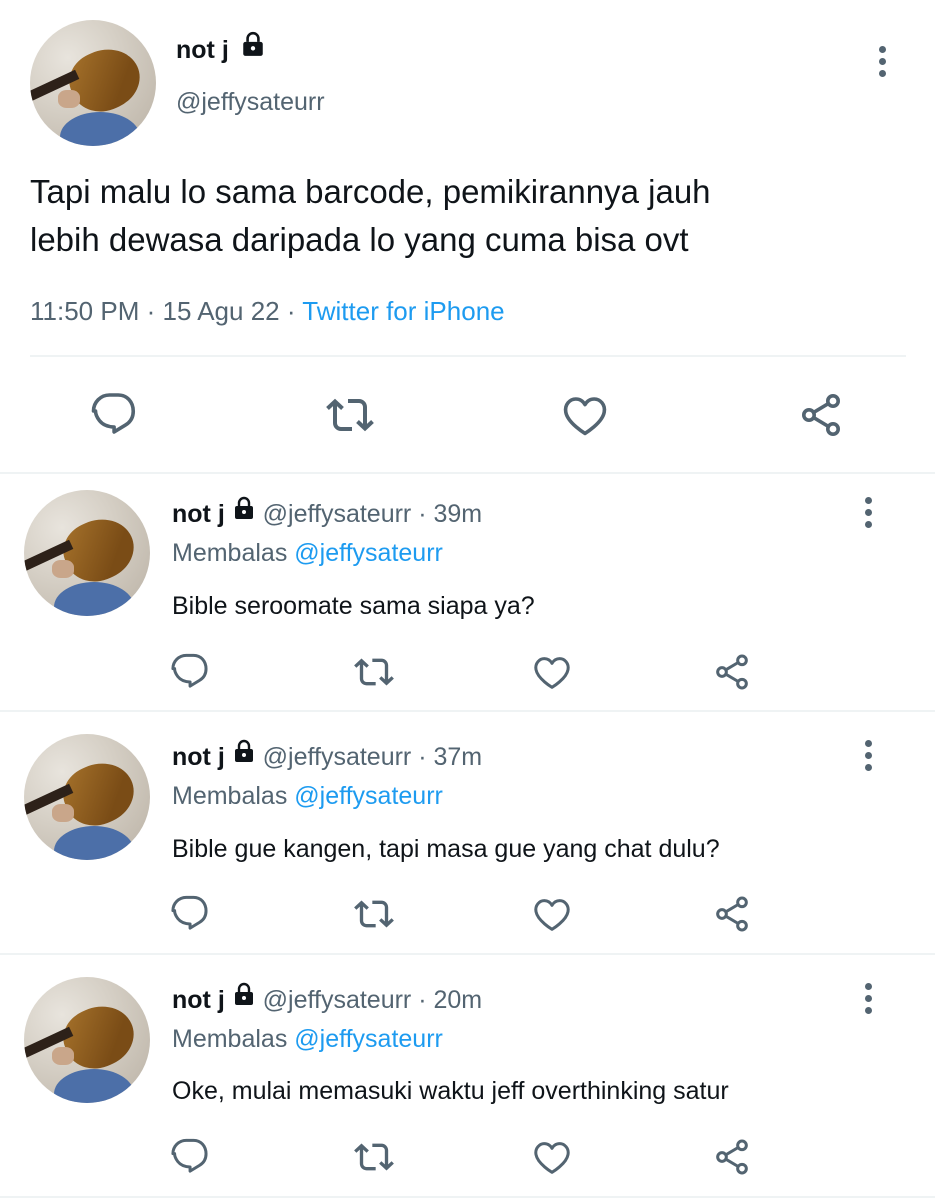  Describe the element at coordinates (450, 757) in the screenshot. I see `reply-age: · 37m` at that location.